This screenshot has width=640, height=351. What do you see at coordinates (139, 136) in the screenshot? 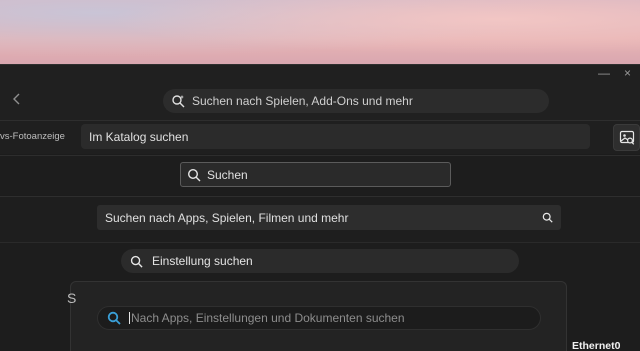
I see `catalog-search-text: Im Katalog suchen` at bounding box center [139, 136].